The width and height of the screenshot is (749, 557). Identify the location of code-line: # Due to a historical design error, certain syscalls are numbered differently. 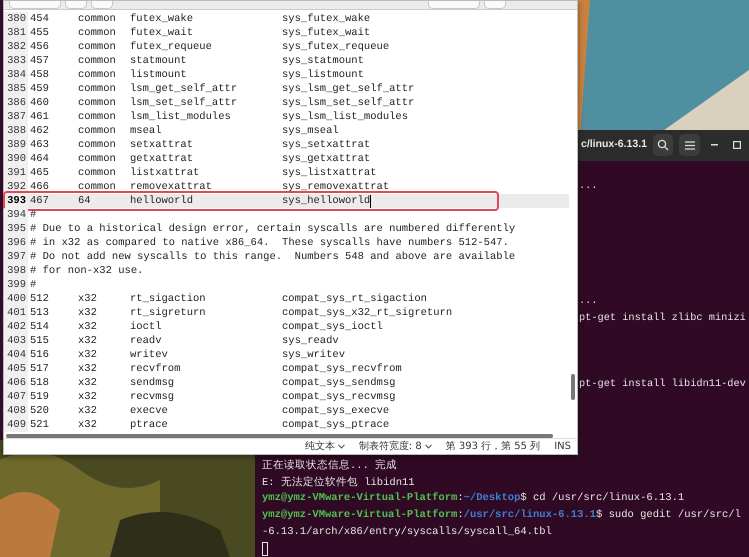
(272, 229).